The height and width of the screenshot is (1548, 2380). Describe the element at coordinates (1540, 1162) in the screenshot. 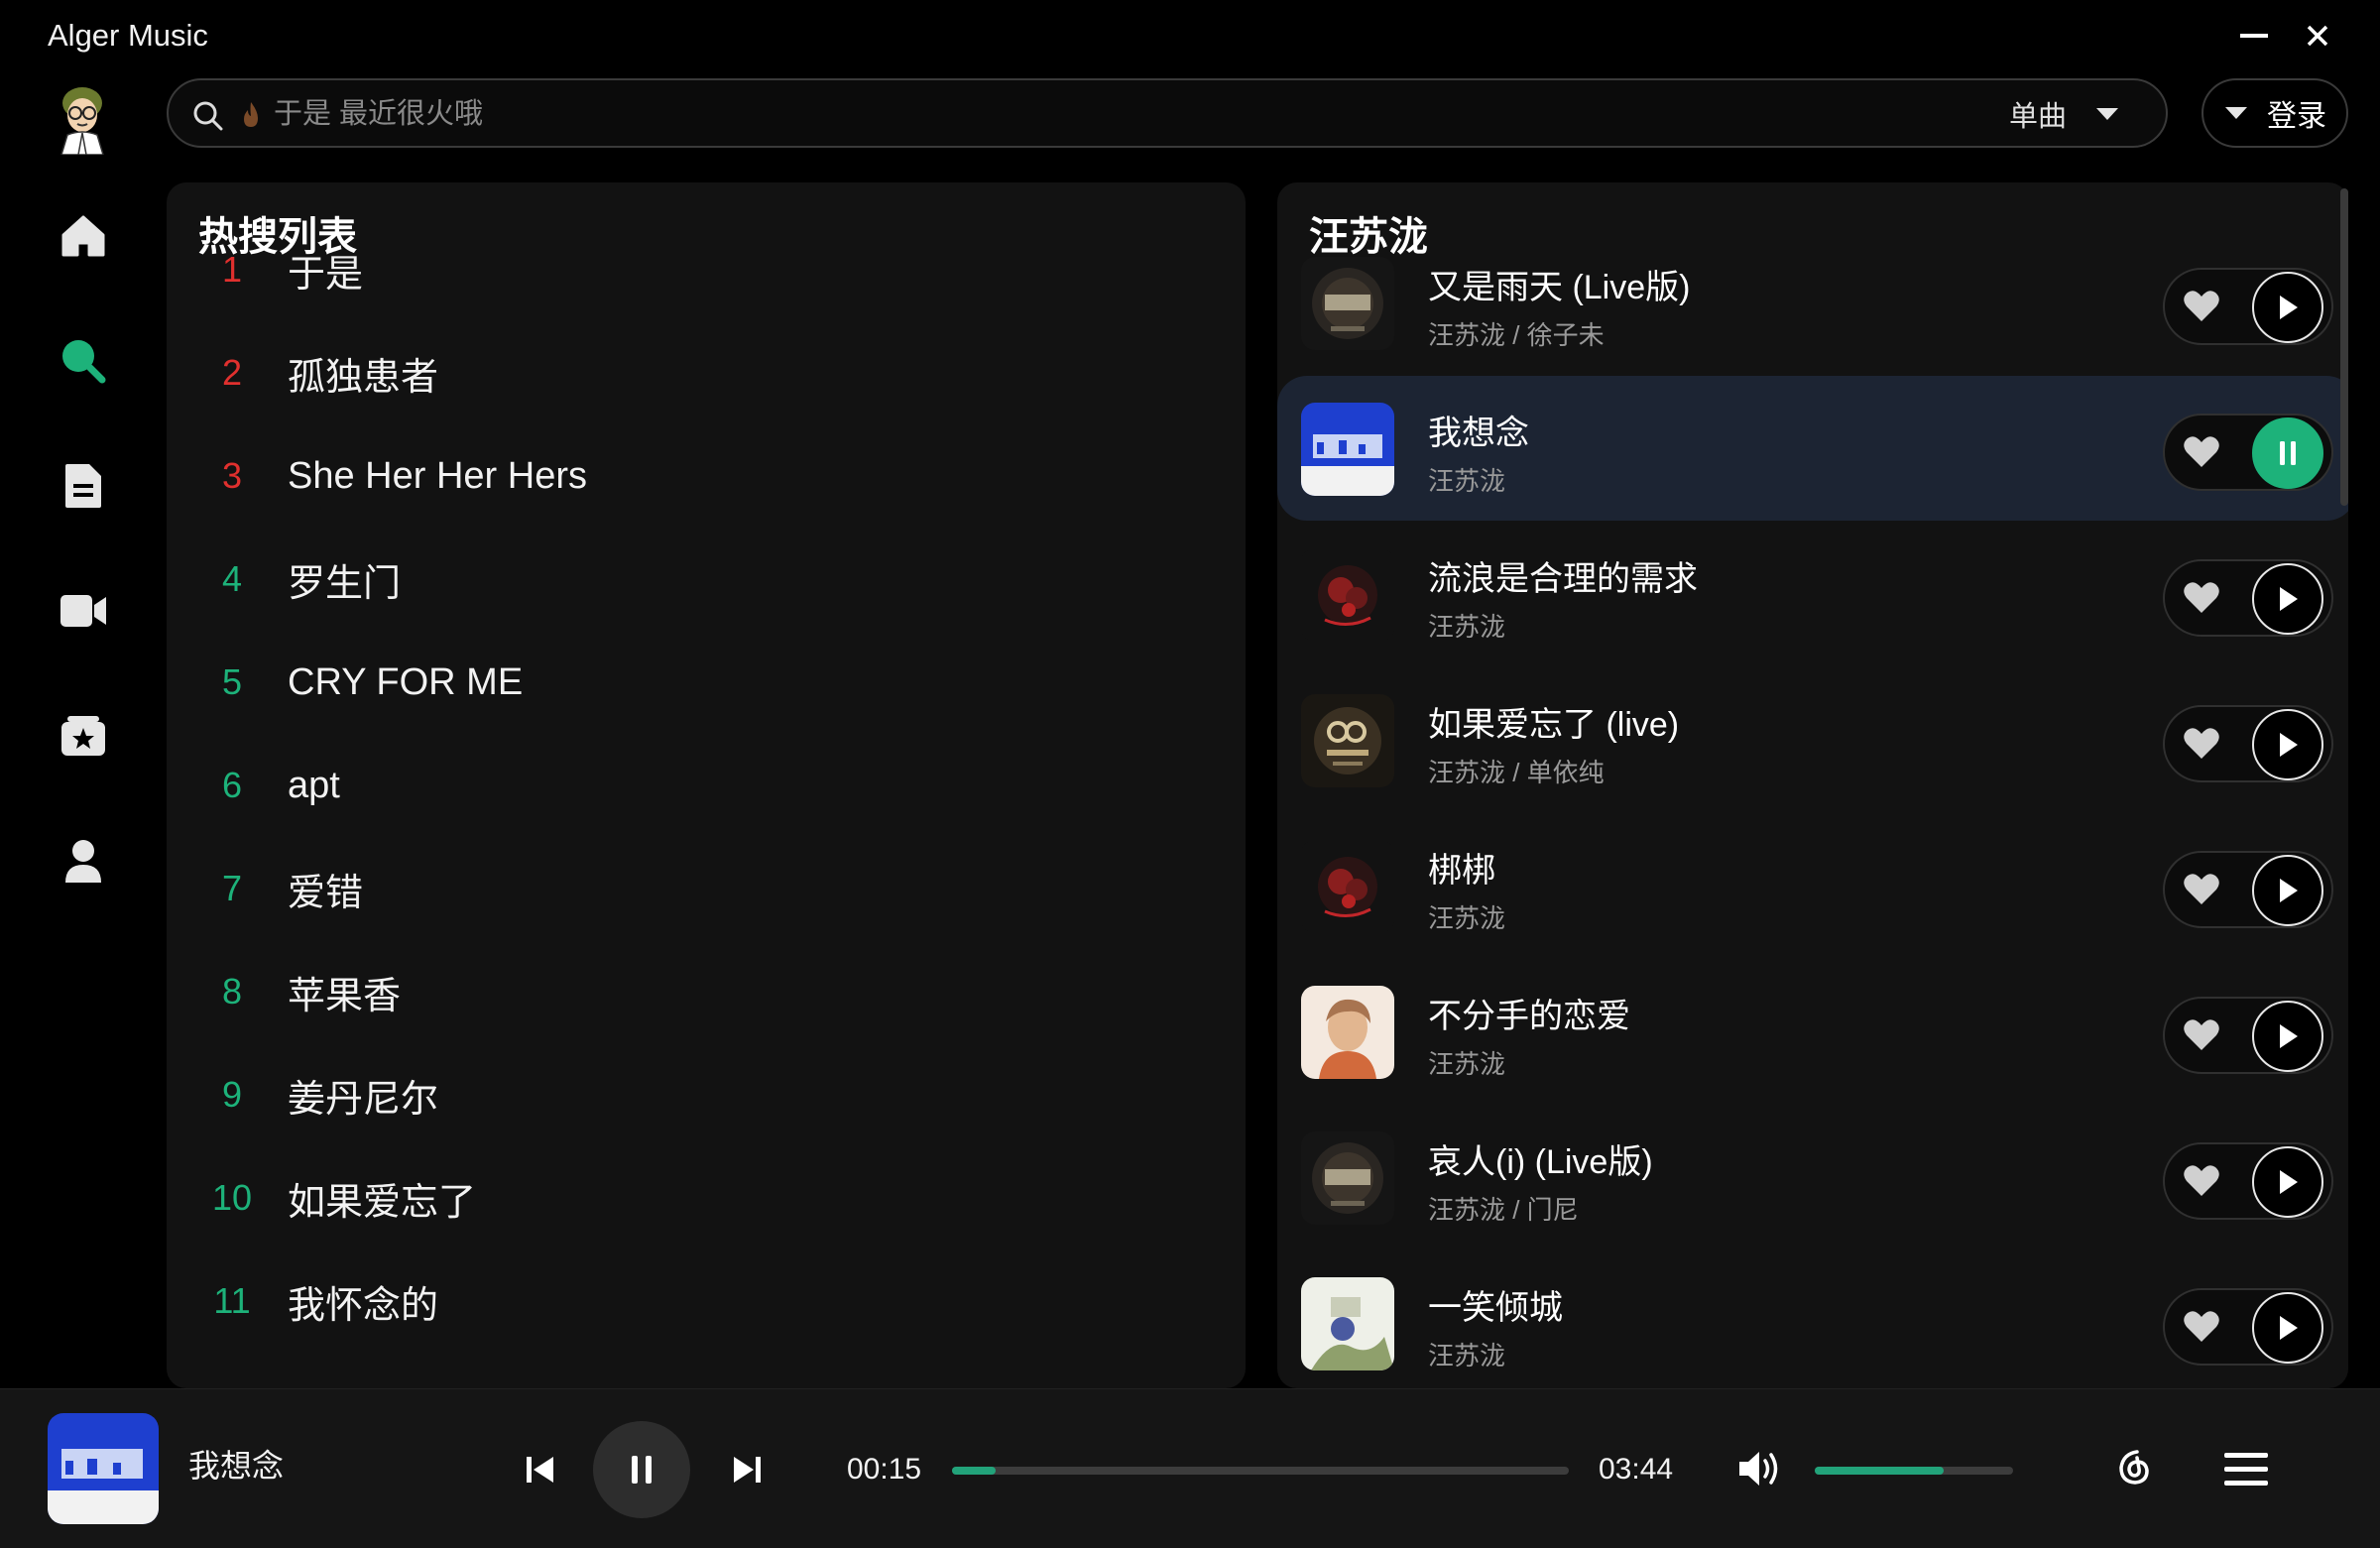

I see `song-title: 哀人(i) (Live版)` at that location.